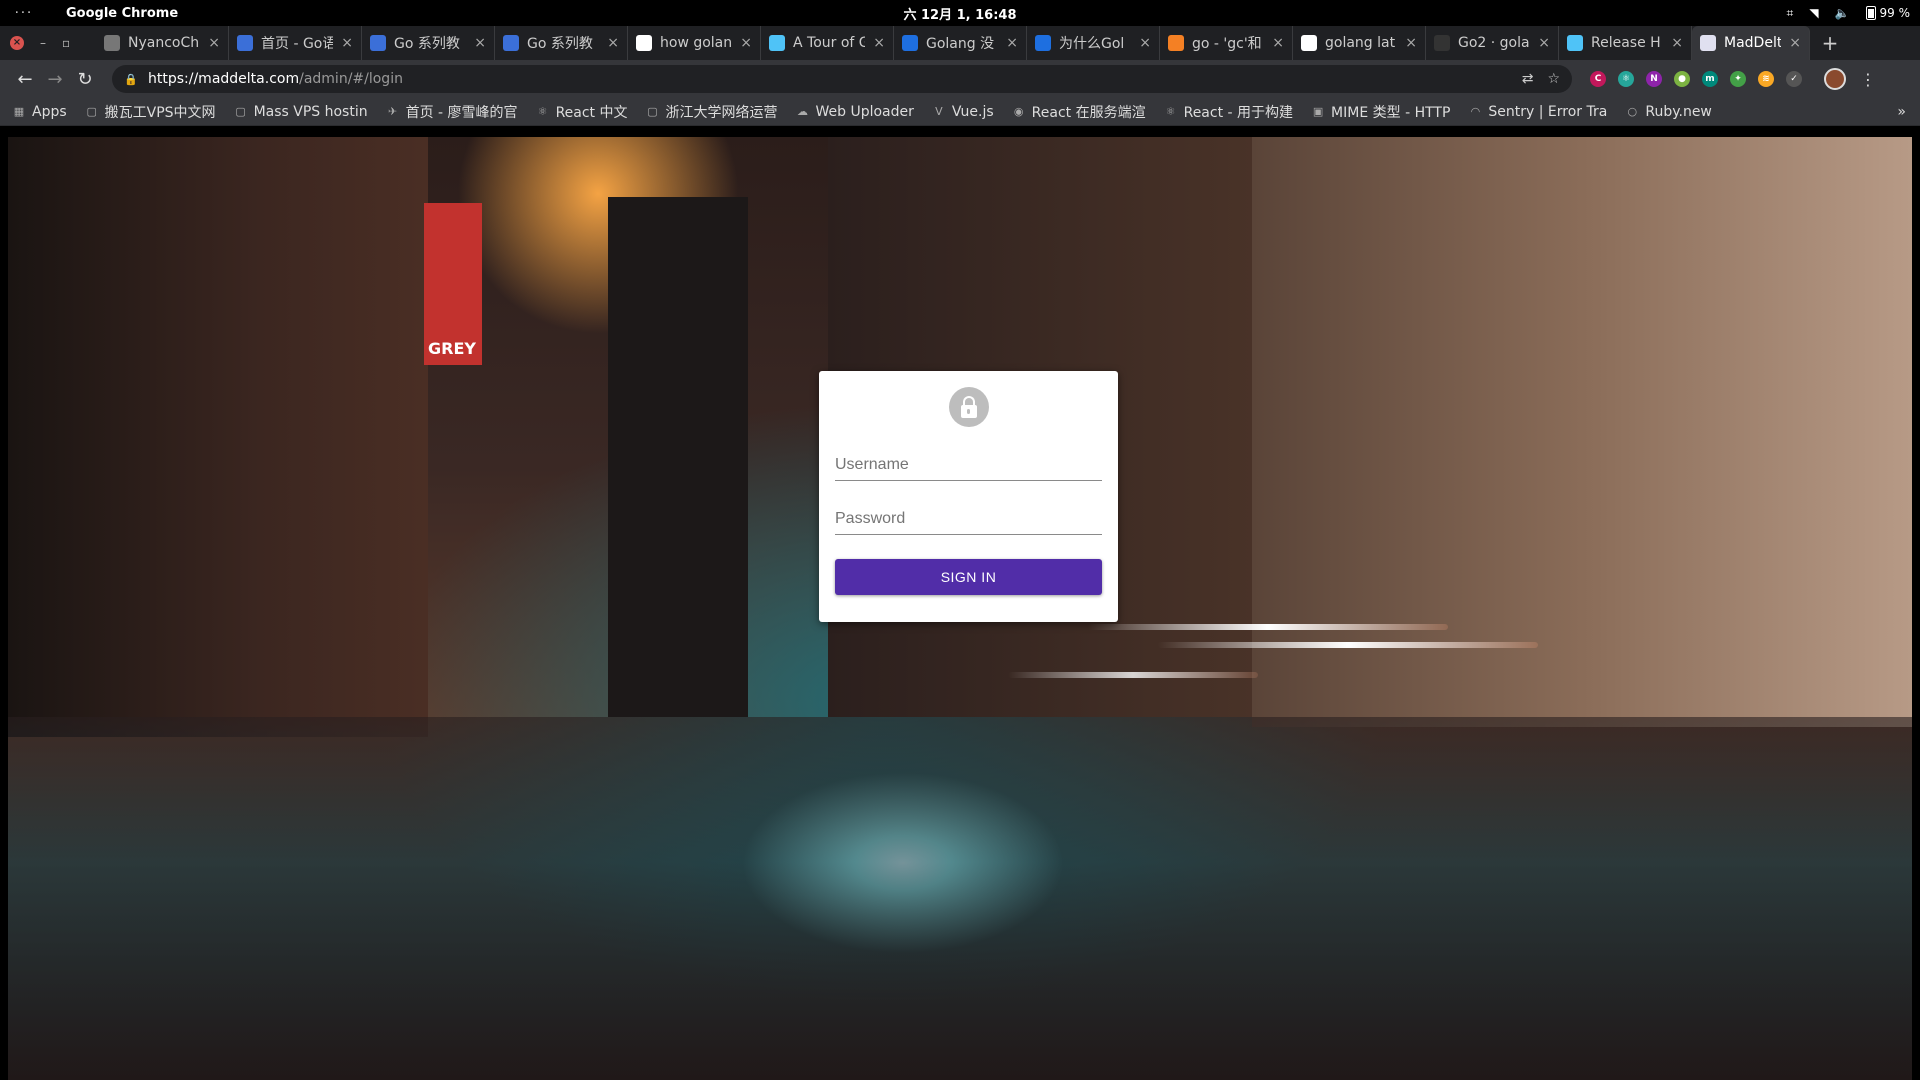  What do you see at coordinates (1626, 79) in the screenshot?
I see `extension-react-devtools-icon: ⚛` at bounding box center [1626, 79].